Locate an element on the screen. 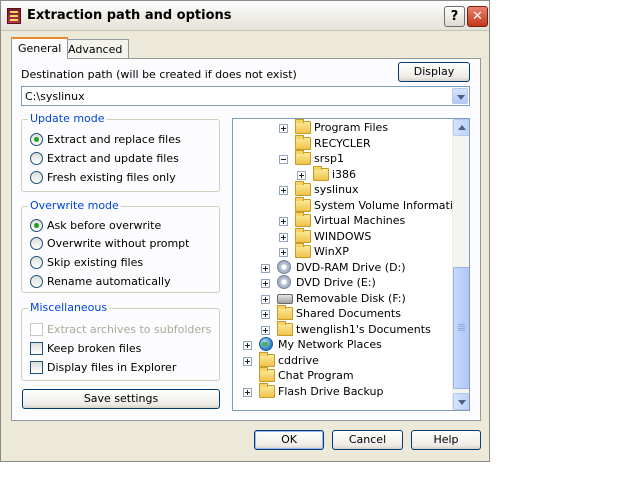  destination-path-value: C:\syslinux is located at coordinates (55, 96).